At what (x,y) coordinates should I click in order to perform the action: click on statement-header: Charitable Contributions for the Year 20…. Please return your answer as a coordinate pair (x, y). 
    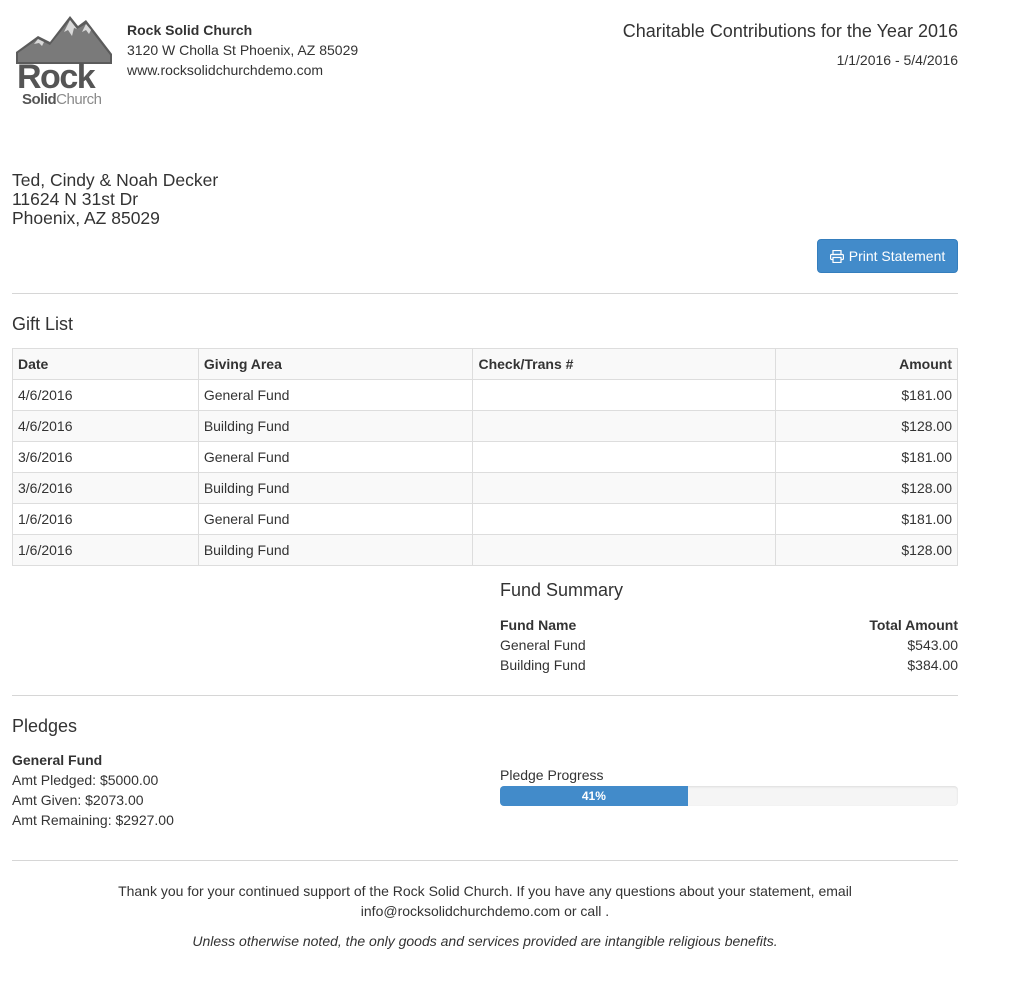
    Looking at the image, I should click on (790, 44).